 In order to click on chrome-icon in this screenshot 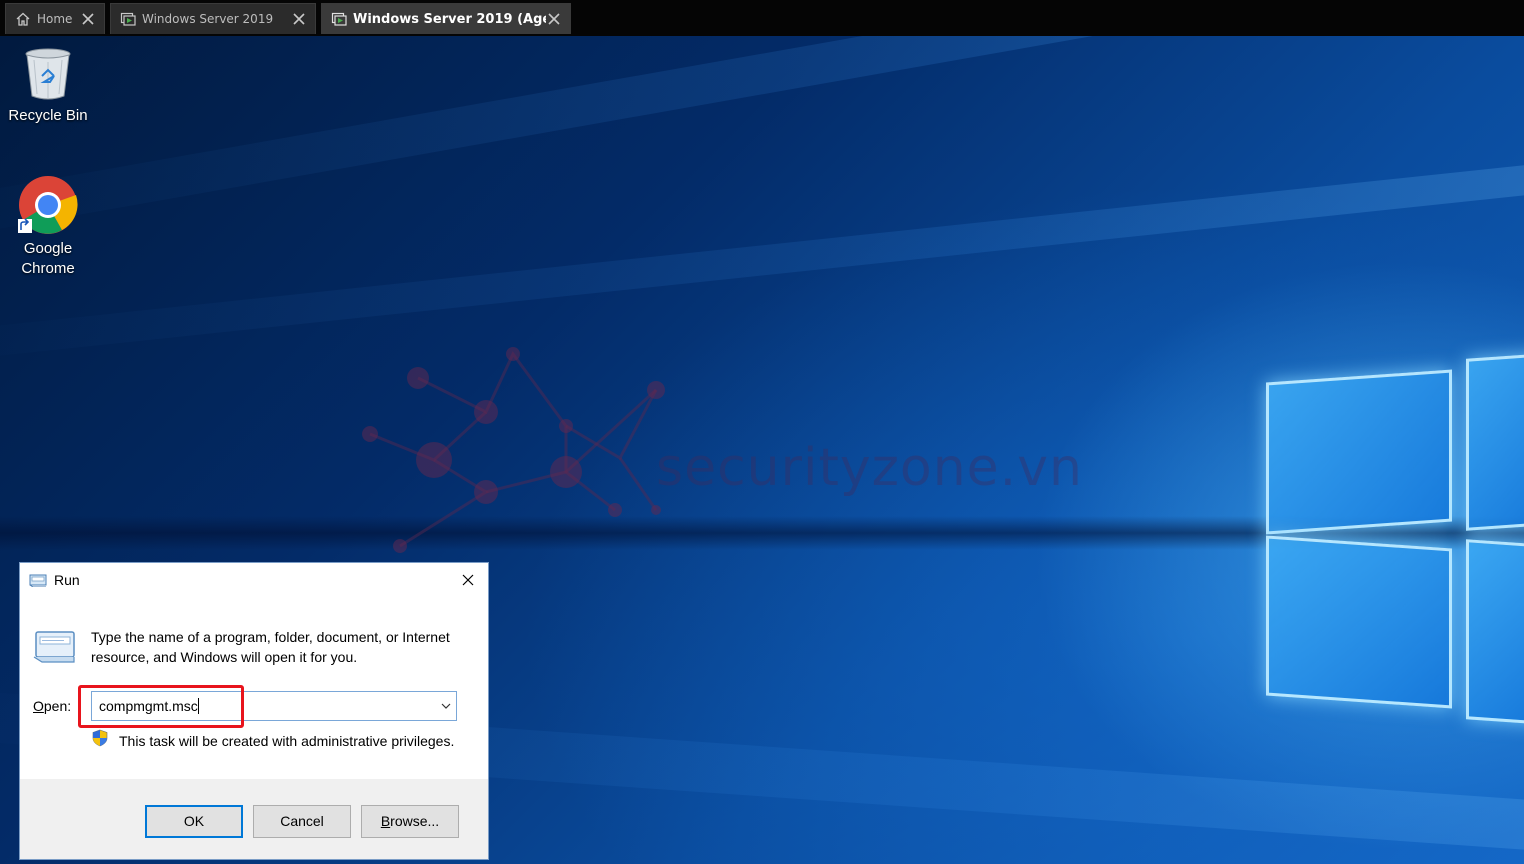, I will do `click(48, 205)`.